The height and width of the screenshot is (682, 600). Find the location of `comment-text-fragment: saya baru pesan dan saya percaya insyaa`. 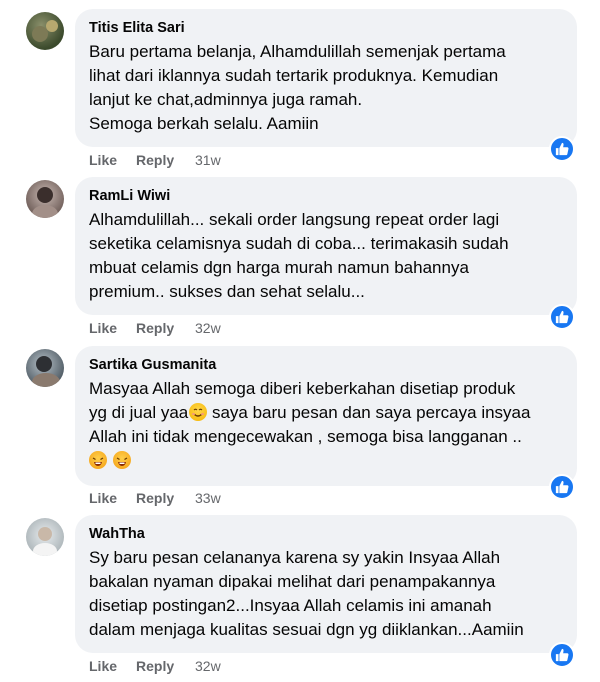

comment-text-fragment: saya baru pesan dan saya percaya insyaa is located at coordinates (371, 412).